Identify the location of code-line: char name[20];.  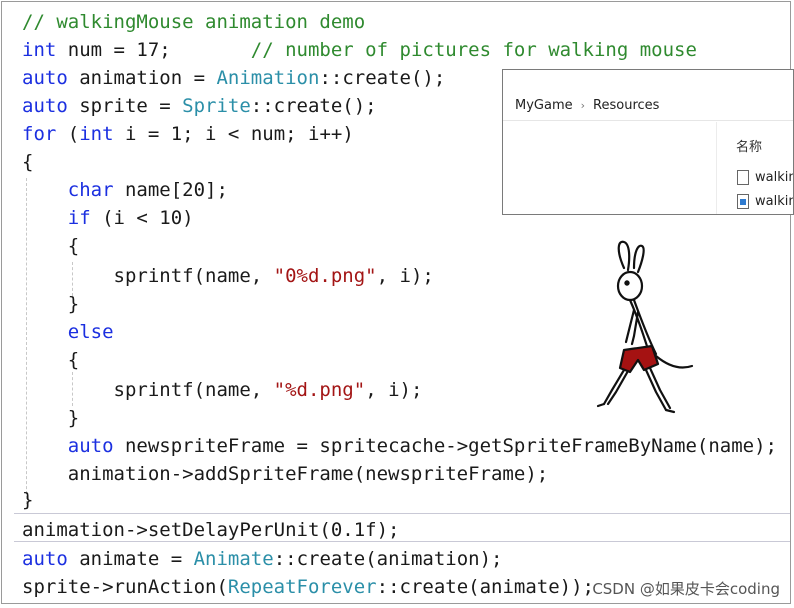
(125, 190).